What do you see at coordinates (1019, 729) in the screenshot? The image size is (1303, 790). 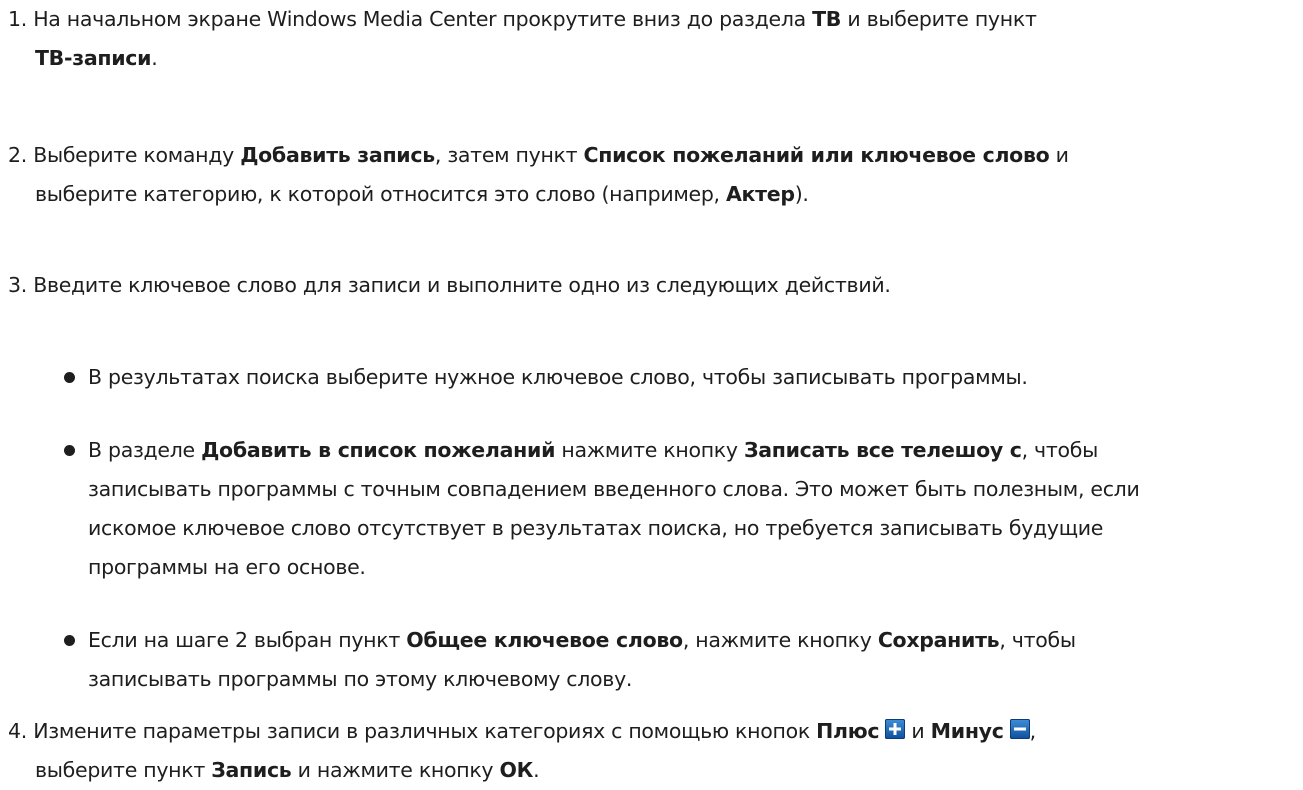 I see `minus-button-icon` at bounding box center [1019, 729].